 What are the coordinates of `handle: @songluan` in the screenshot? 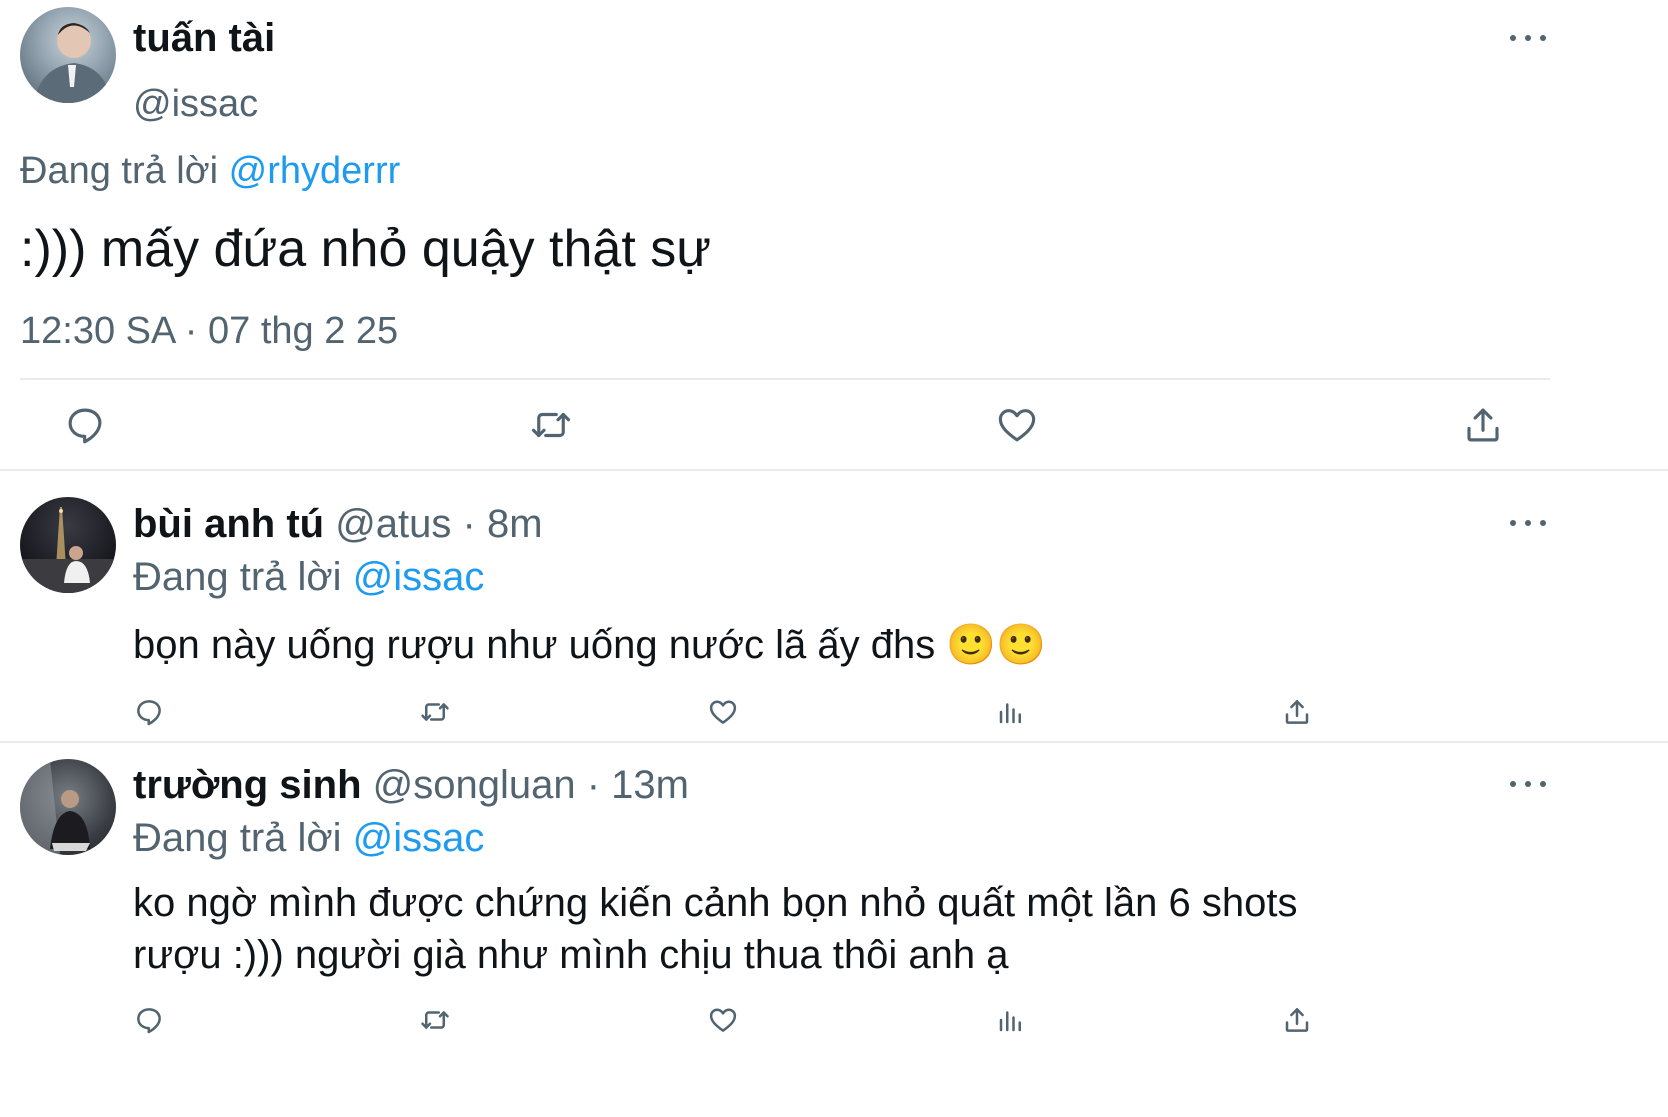 It's located at (474, 785).